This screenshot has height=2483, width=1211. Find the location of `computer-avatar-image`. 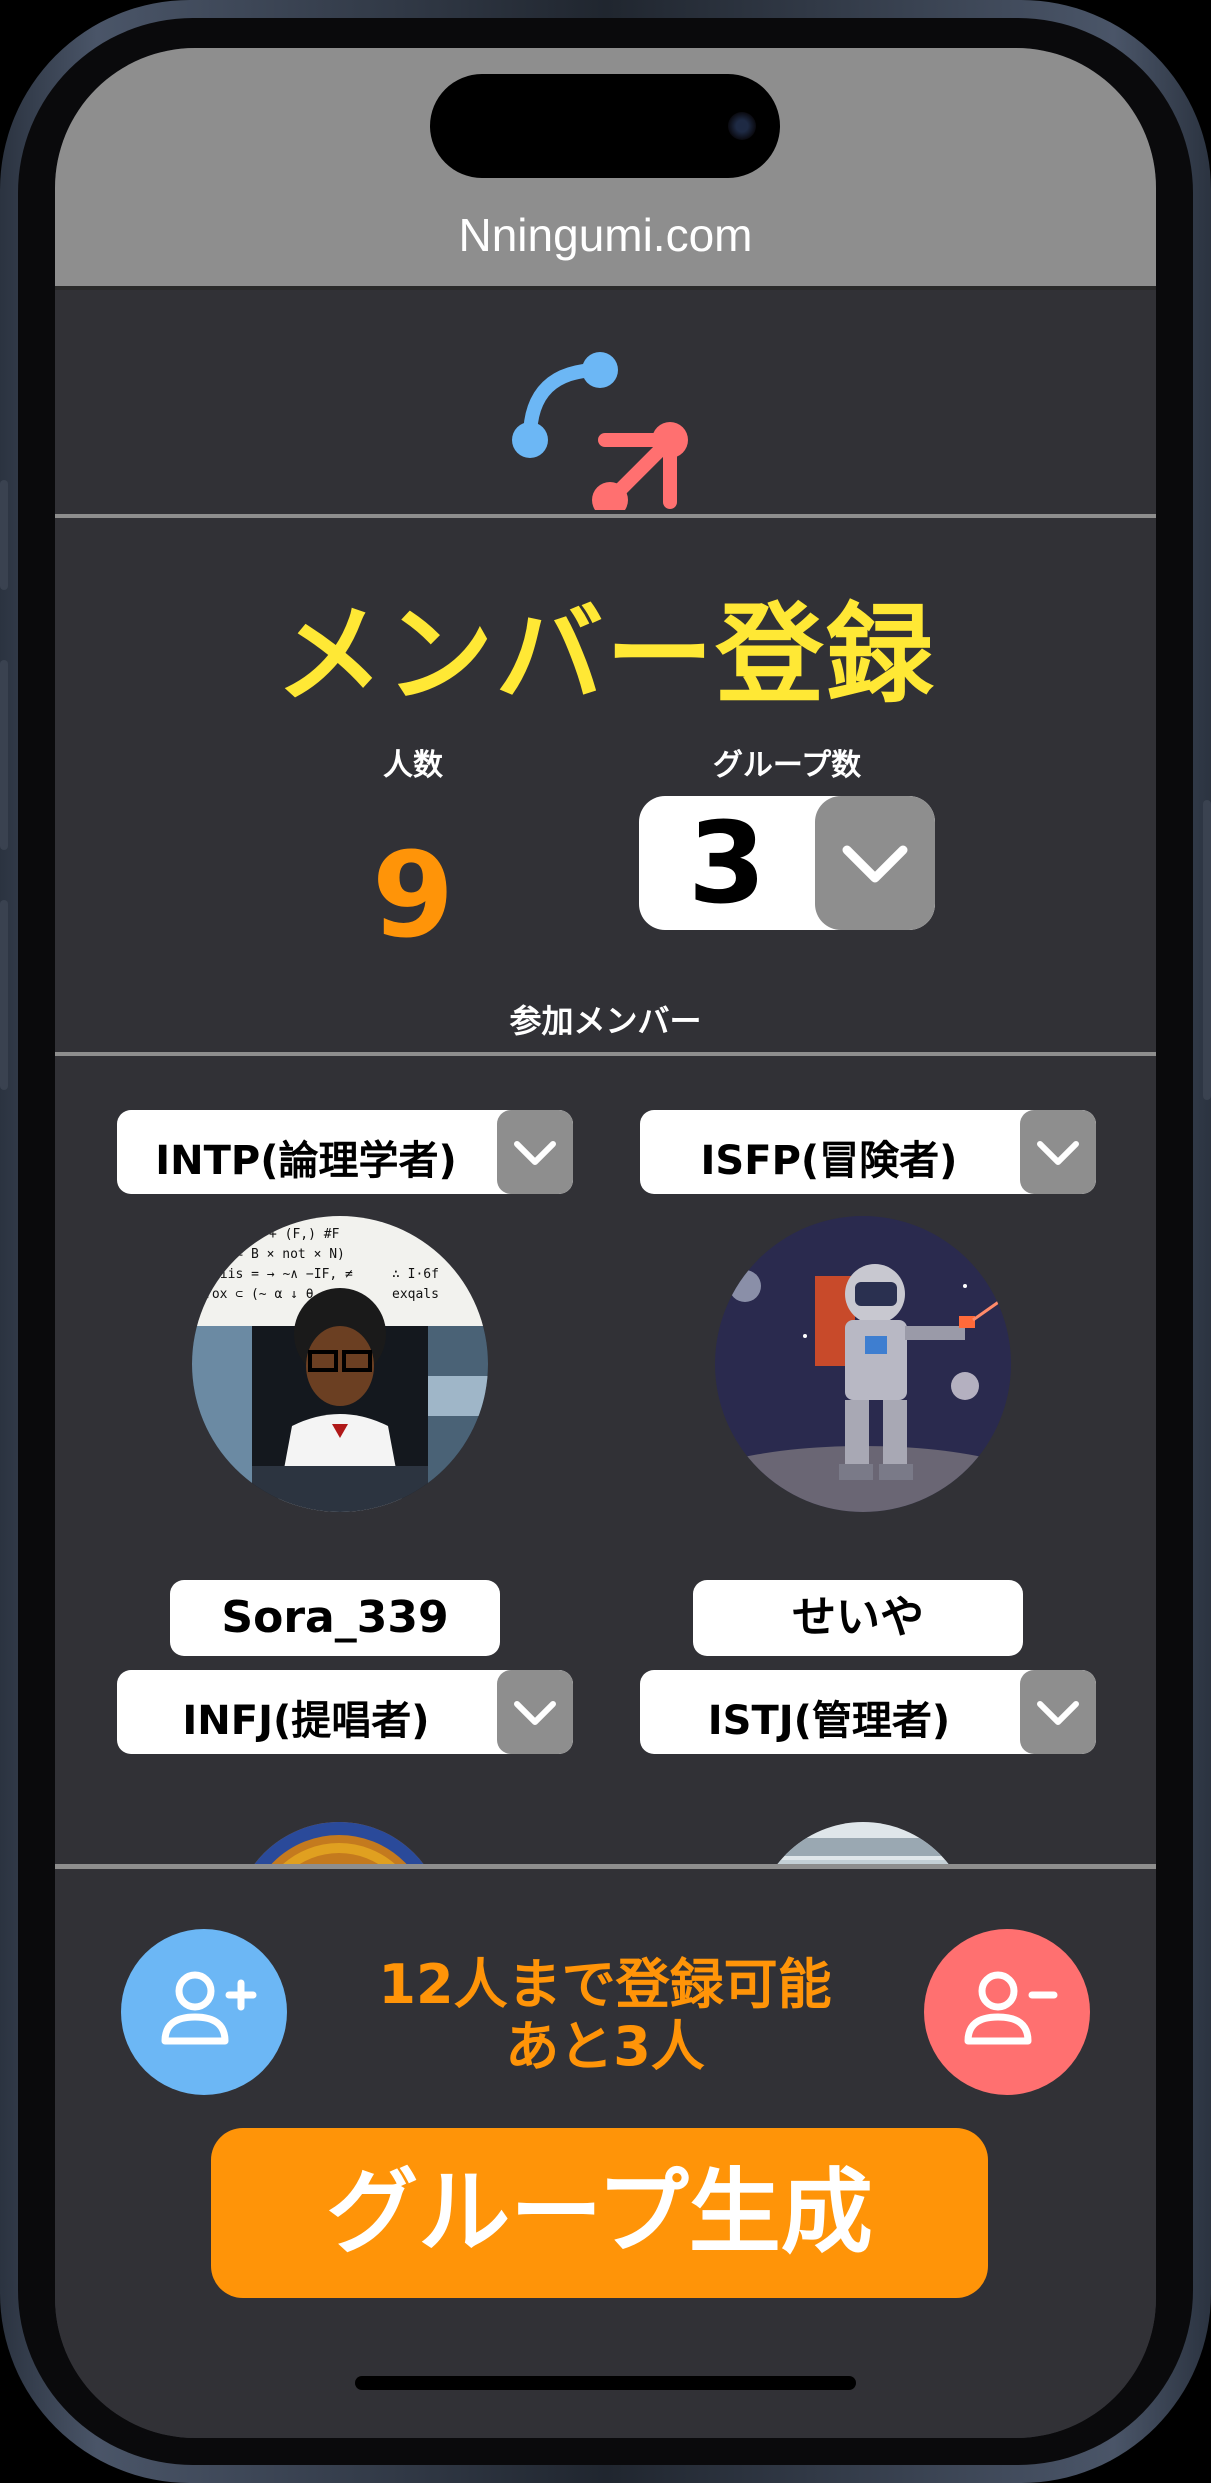

computer-avatar-image is located at coordinates (863, 1843).